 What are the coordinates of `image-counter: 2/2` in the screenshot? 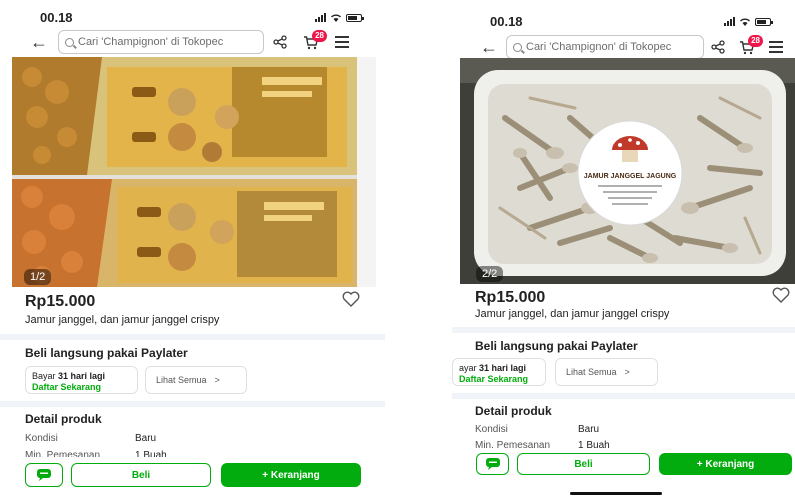 It's located at (490, 274).